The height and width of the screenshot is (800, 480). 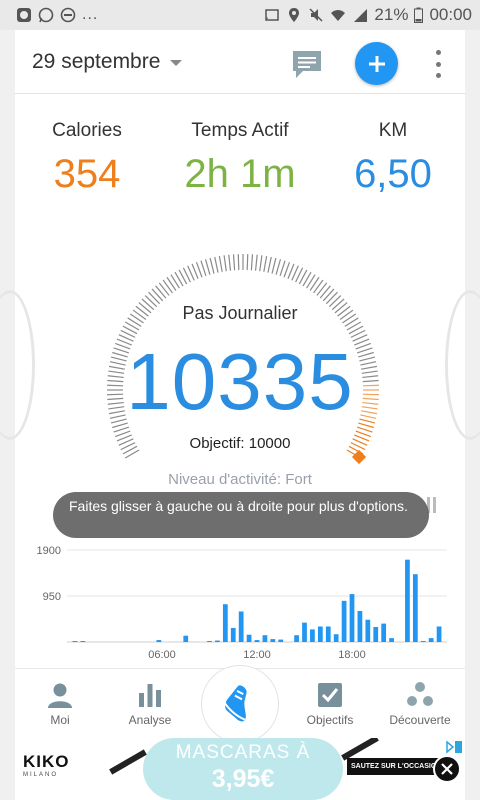 I want to click on active-time-stat: Temps Actif 2h 1m, so click(x=240, y=158).